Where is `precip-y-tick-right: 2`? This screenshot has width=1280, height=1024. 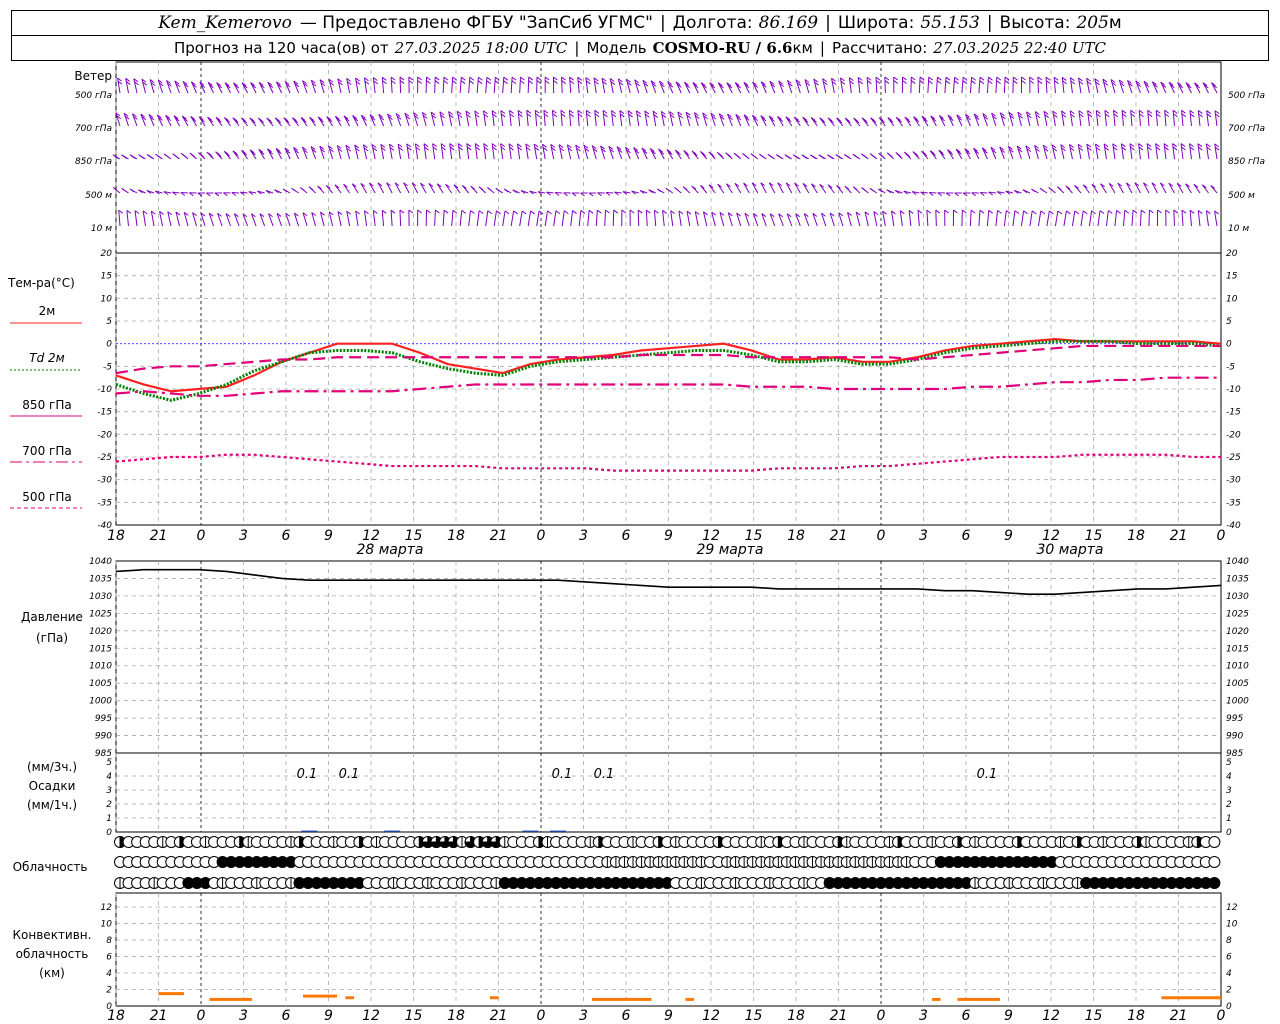 precip-y-tick-right: 2 is located at coordinates (1229, 805).